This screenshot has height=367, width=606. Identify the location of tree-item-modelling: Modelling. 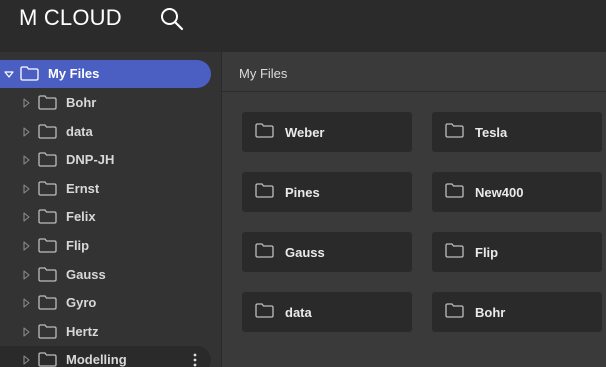
(105, 356).